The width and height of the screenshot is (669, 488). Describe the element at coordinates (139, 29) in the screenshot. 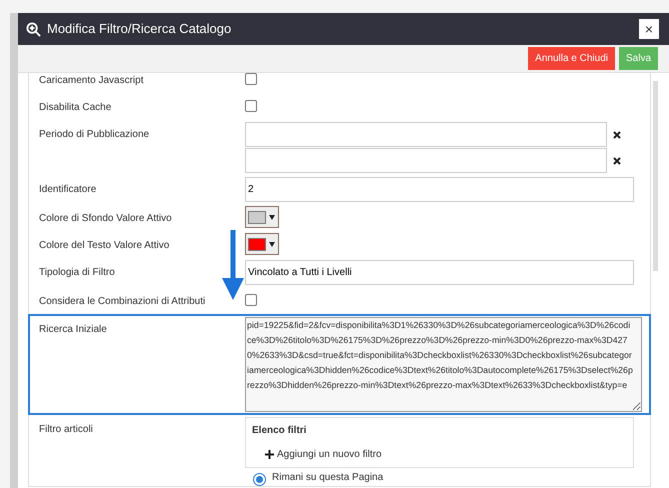

I see `dialog-title: Modifica Filtro/Ricerca Catalogo` at that location.